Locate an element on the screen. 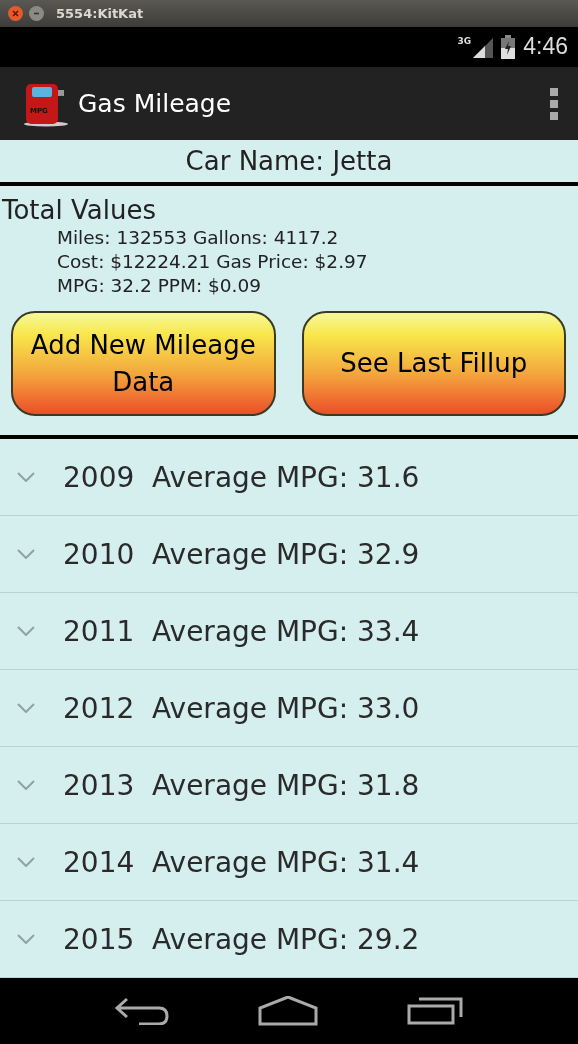 Image resolution: width=578 pixels, height=1044 pixels. close-icon is located at coordinates (15, 14).